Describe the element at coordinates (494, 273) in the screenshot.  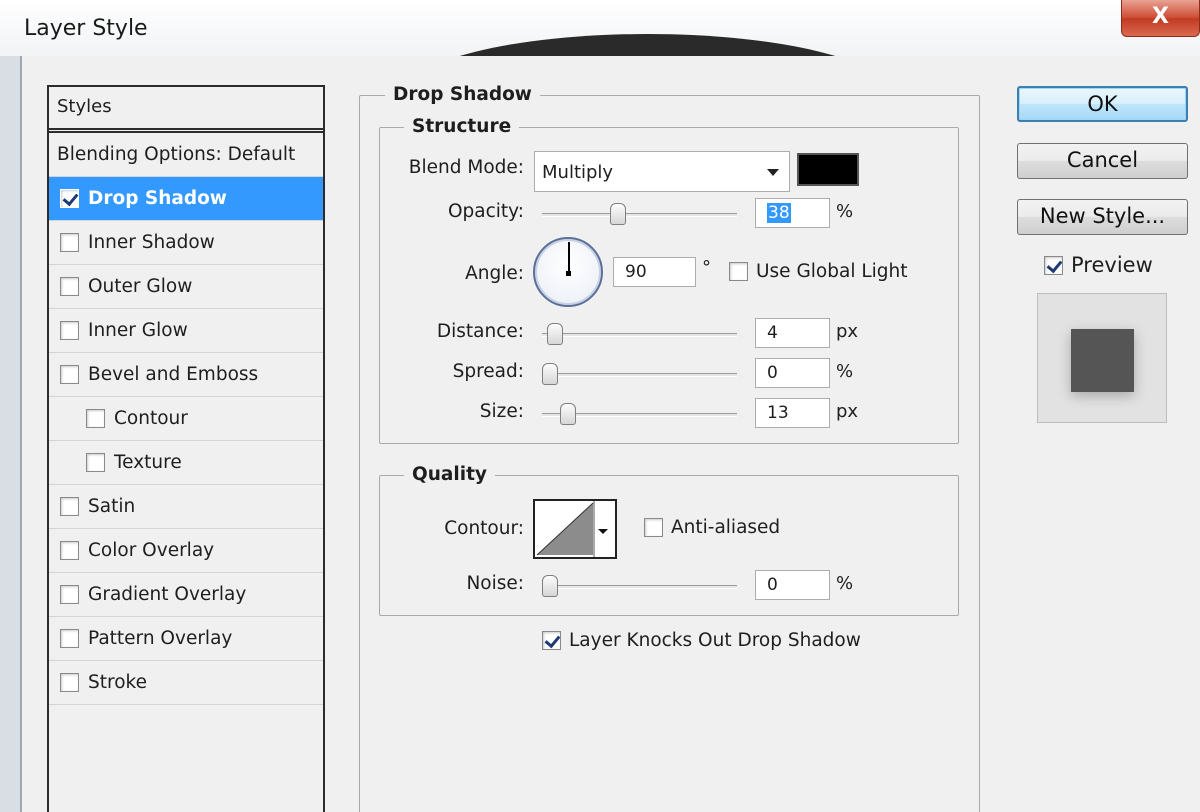
I see `angle-label: Angle:` at that location.